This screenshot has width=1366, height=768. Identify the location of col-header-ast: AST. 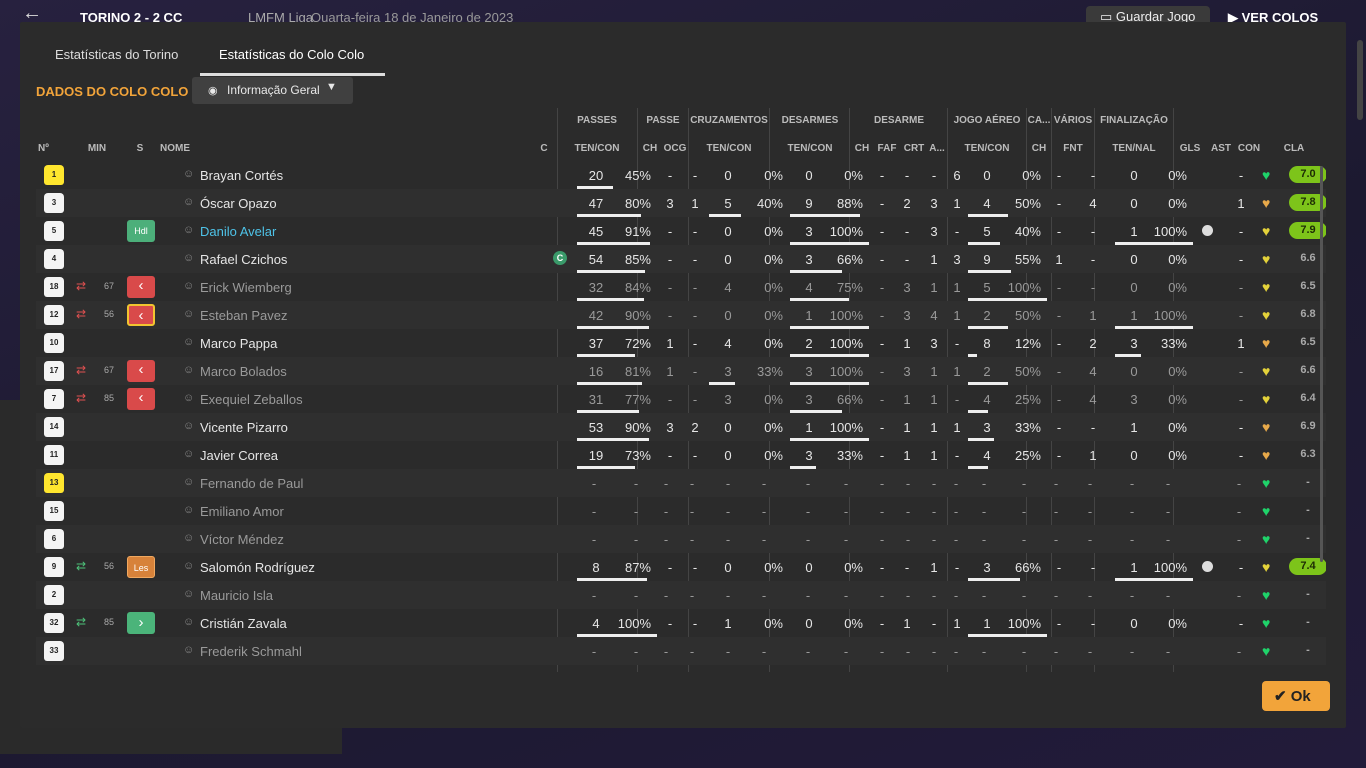
(1221, 148).